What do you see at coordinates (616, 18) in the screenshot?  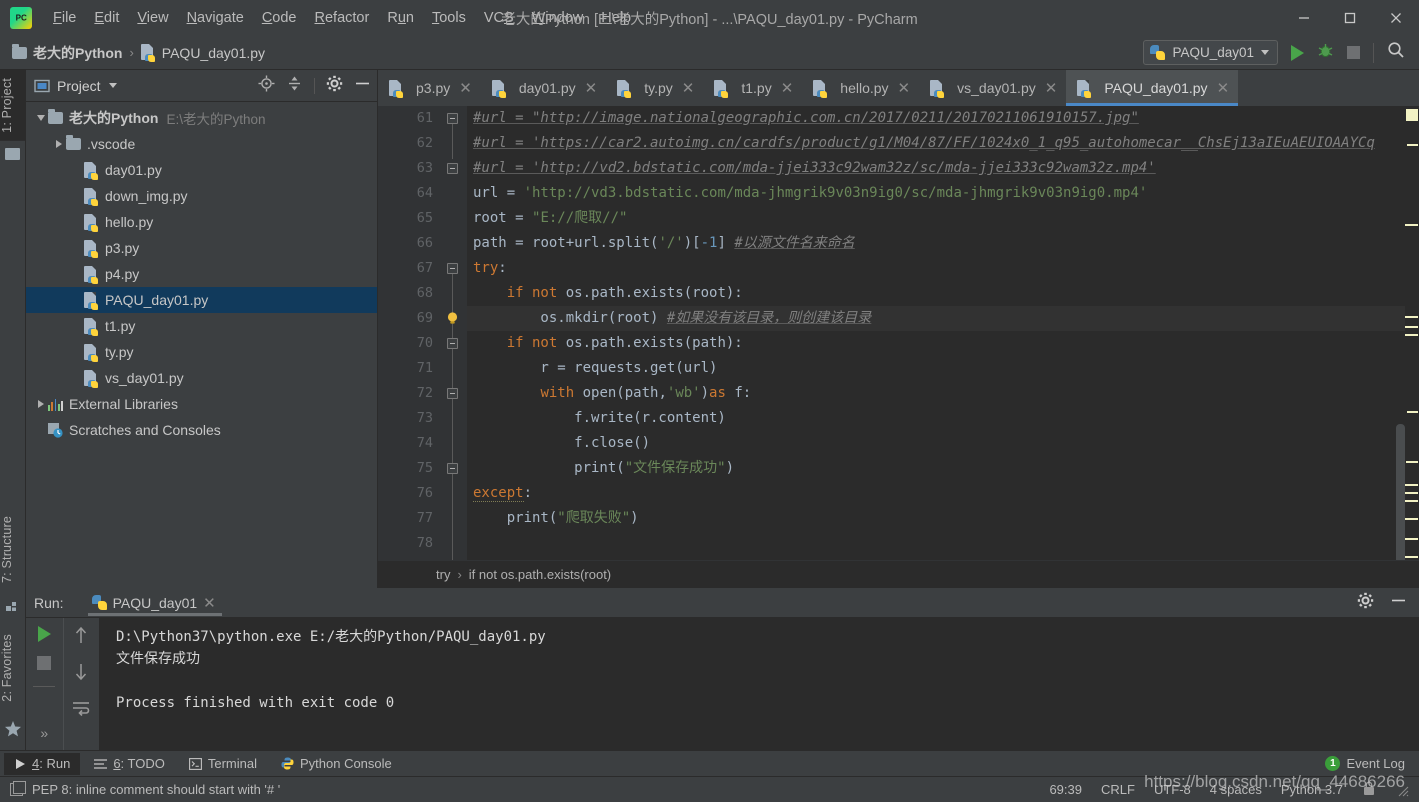 I see `menu-item-help: Help` at bounding box center [616, 18].